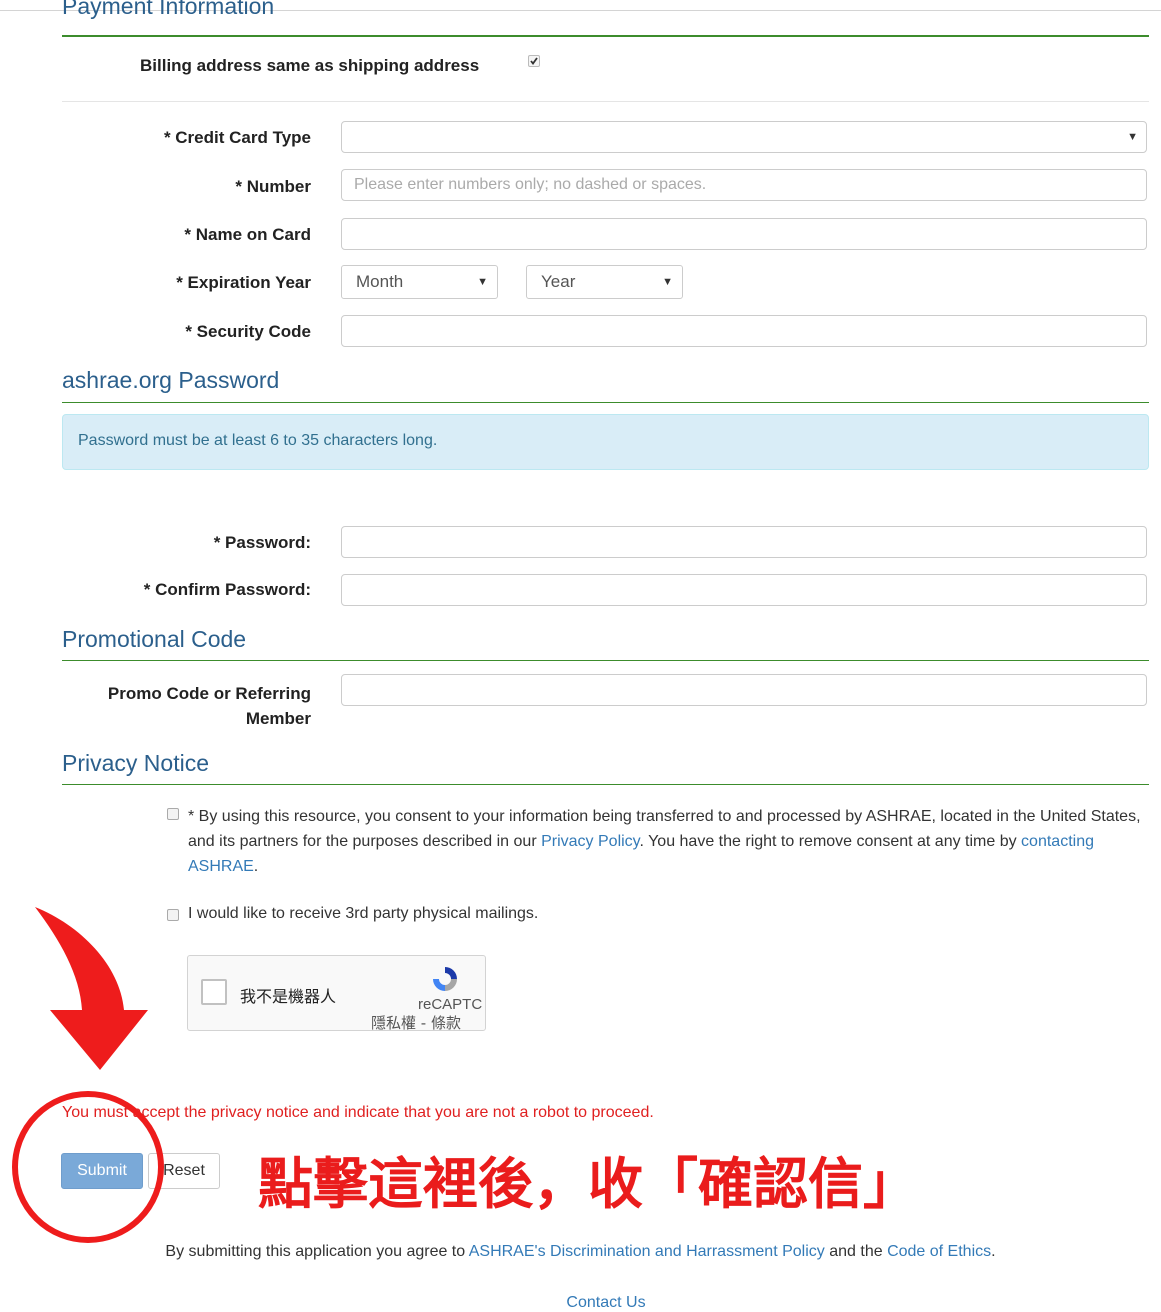  I want to click on promo-code-input, so click(744, 690).